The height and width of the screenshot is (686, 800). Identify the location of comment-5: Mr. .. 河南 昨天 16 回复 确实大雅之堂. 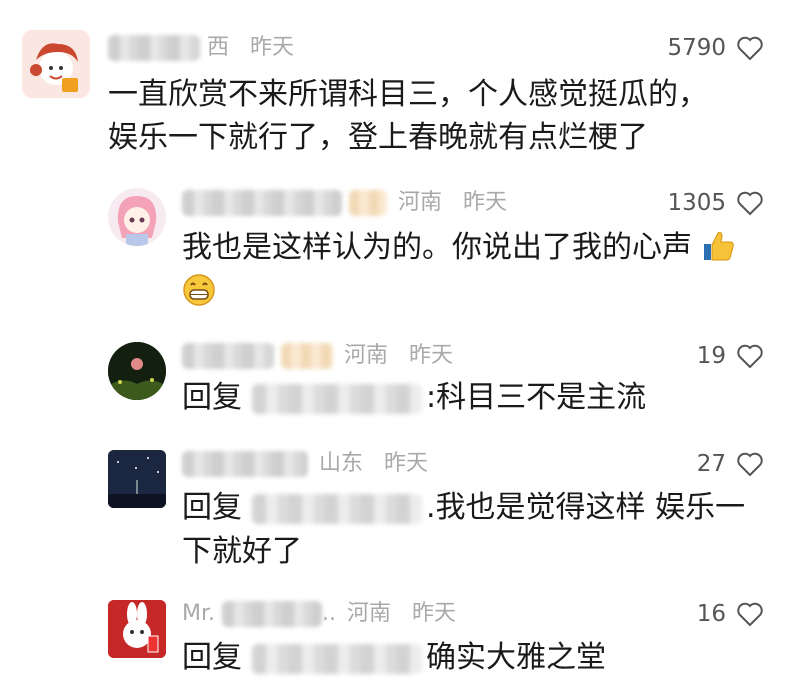
(400, 641).